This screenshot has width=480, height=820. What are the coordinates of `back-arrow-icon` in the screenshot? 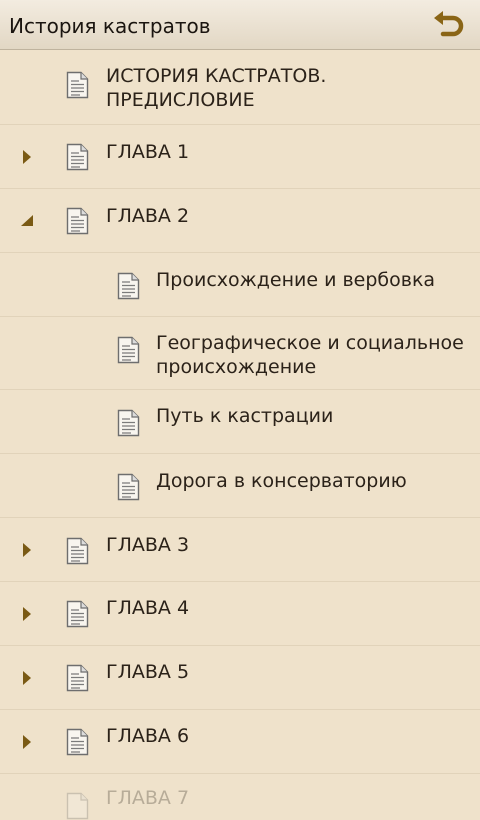 It's located at (449, 24).